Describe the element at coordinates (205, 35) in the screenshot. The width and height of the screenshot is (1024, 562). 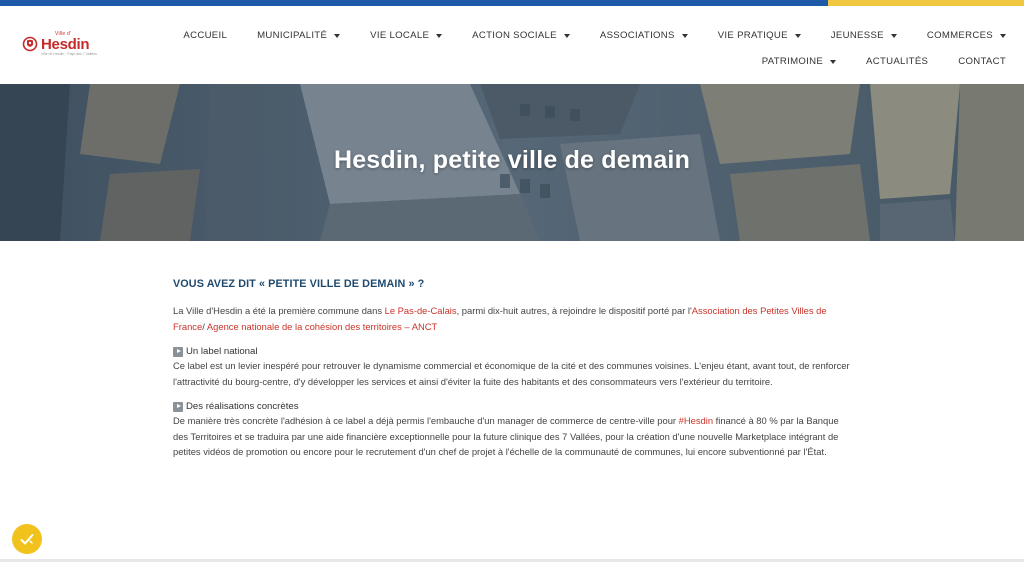
I see `nav-accueil: ACCUEIL` at that location.